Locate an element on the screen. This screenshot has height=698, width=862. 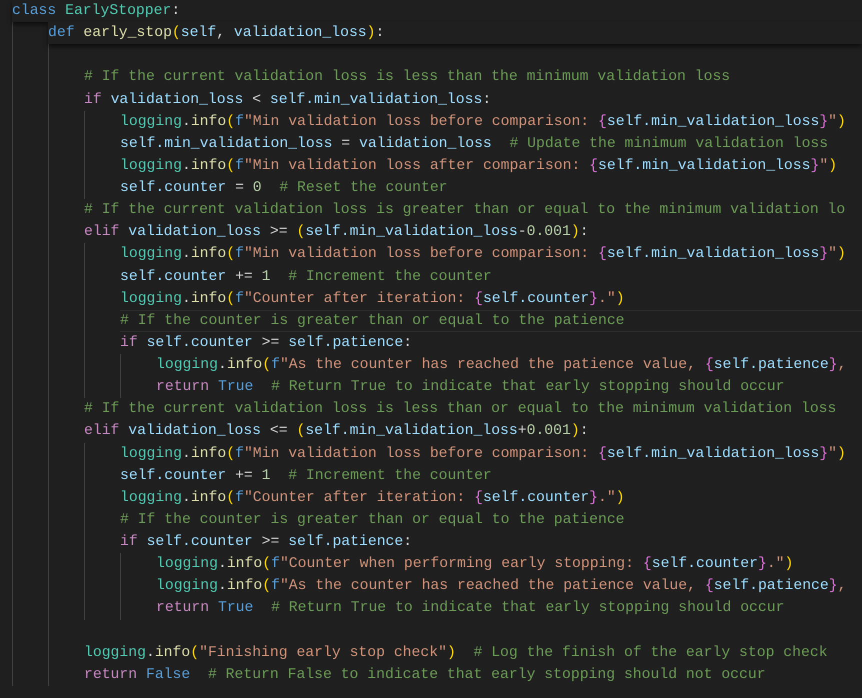
code-line: logging.info(f"Counter when performing early stopping: {self.counter}.") is located at coordinates (475, 564).